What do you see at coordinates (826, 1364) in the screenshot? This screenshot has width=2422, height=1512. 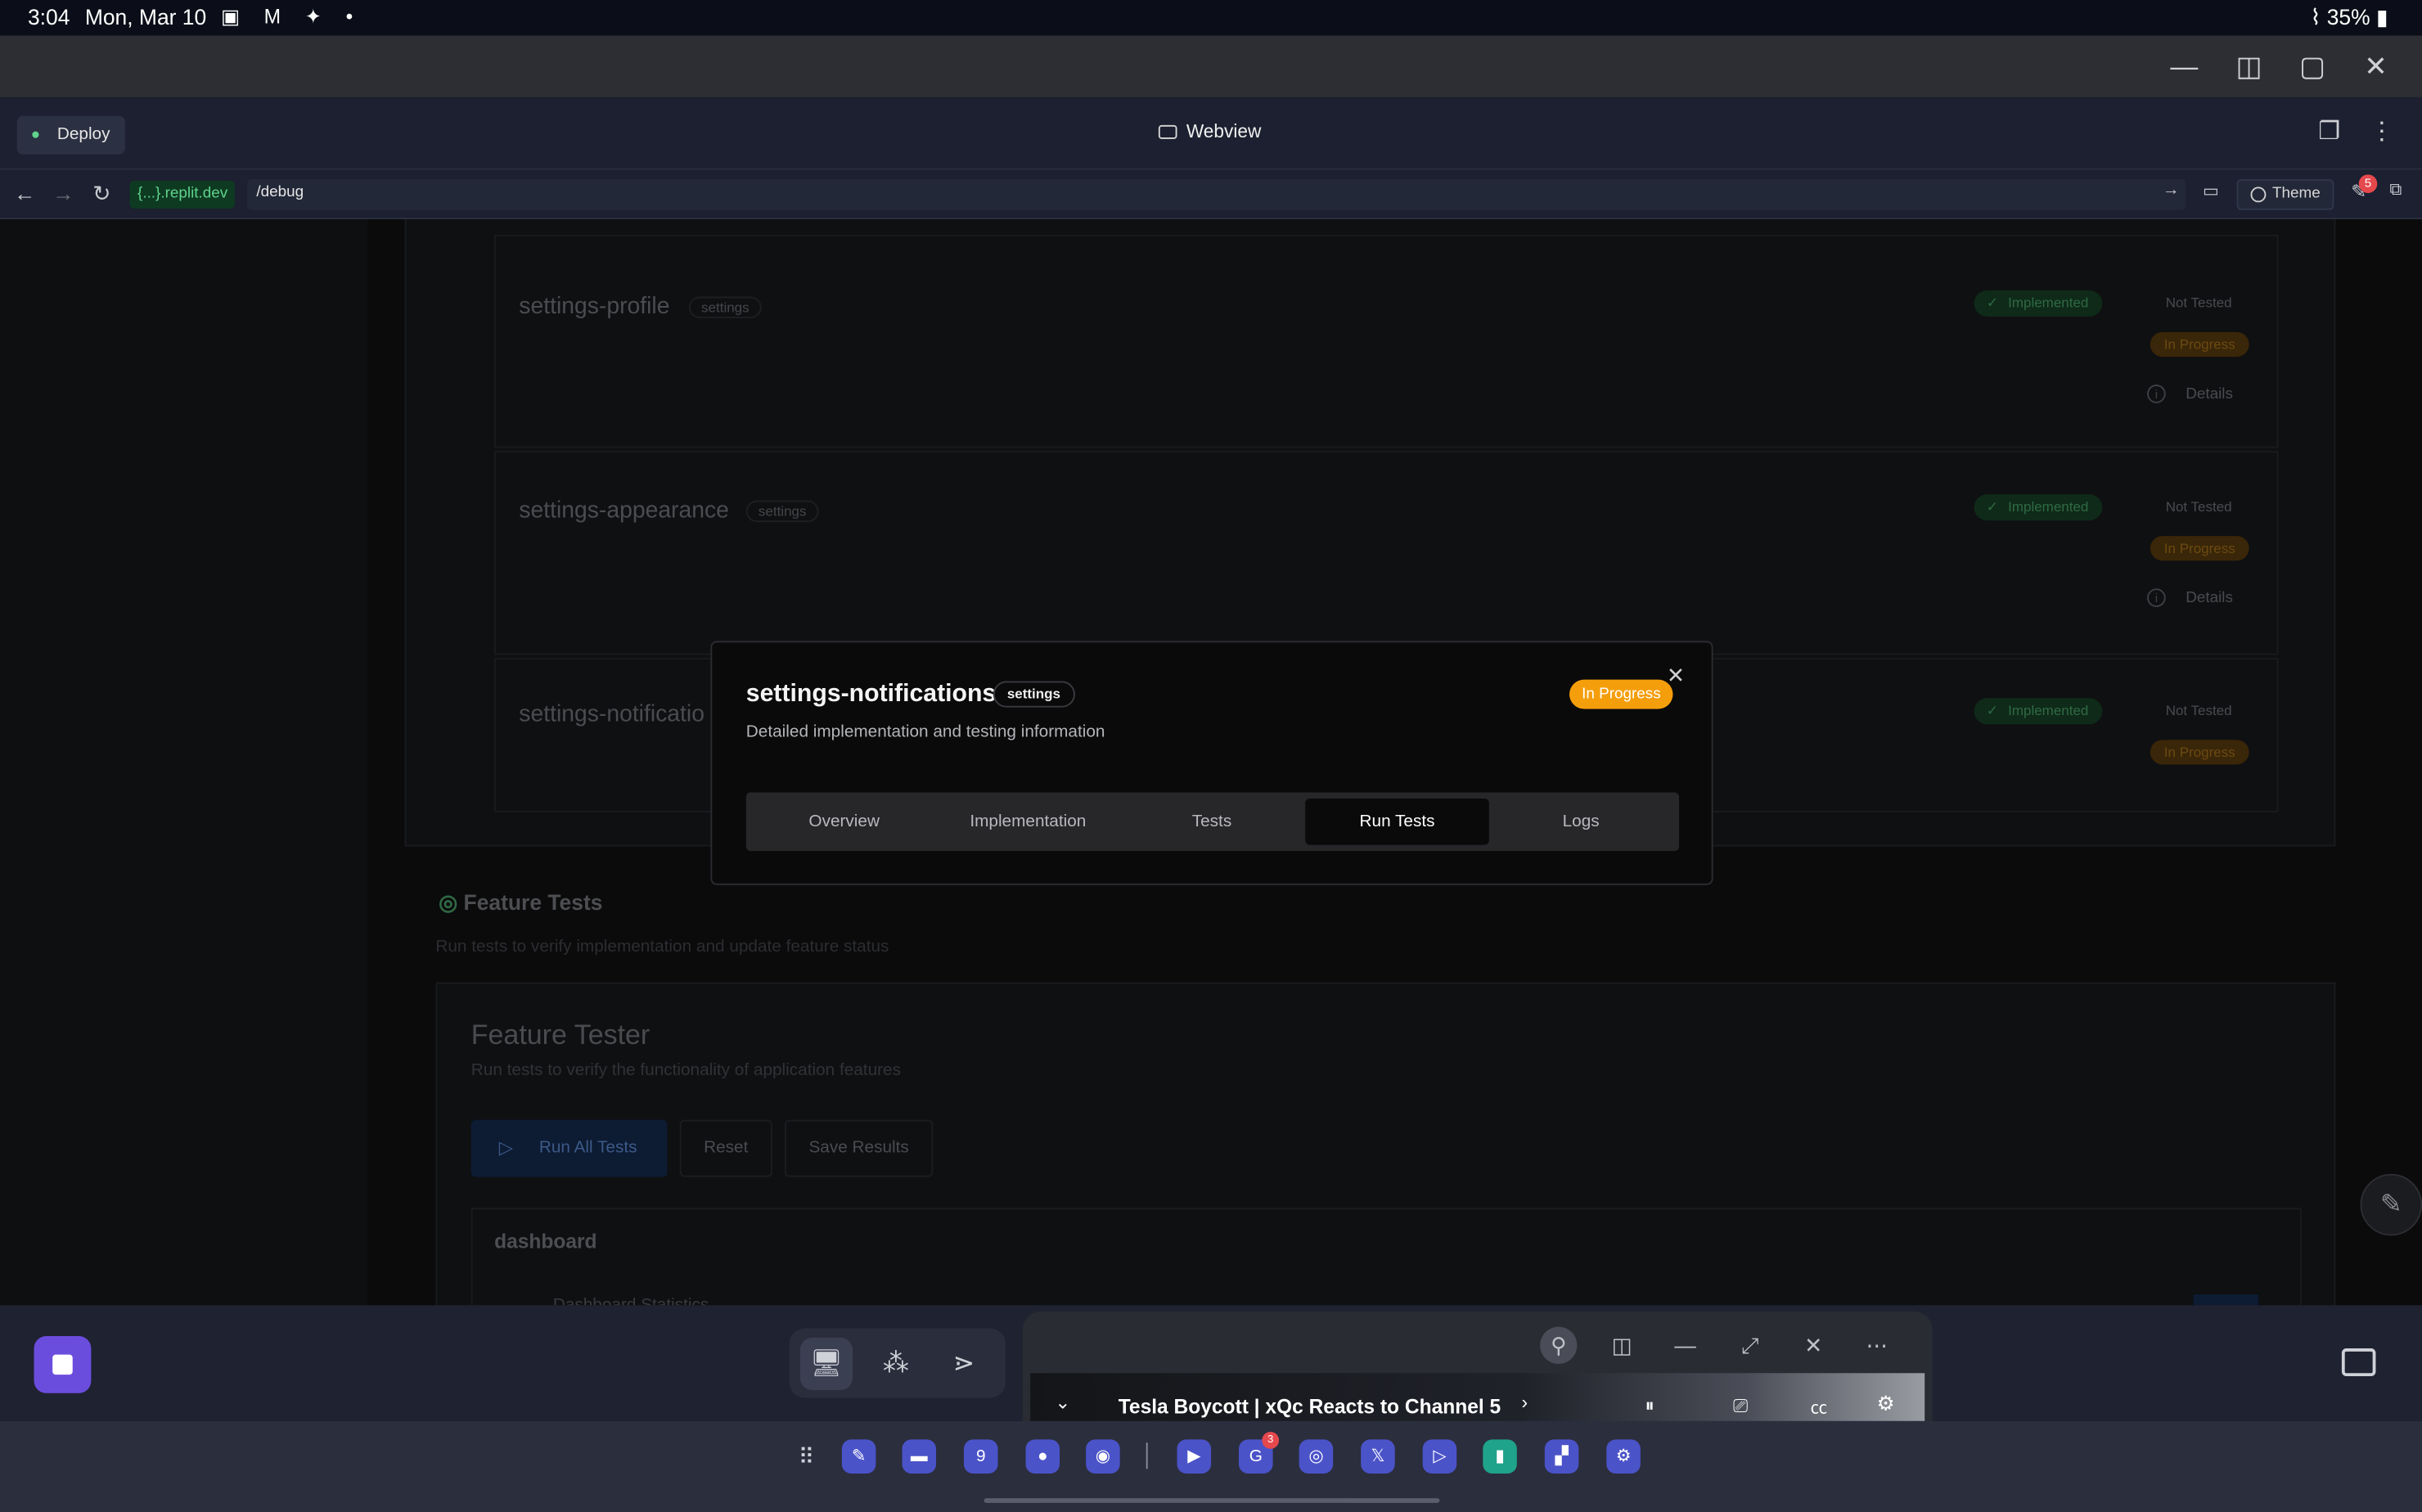 I see `desktop-mode-icon: 🖥` at bounding box center [826, 1364].